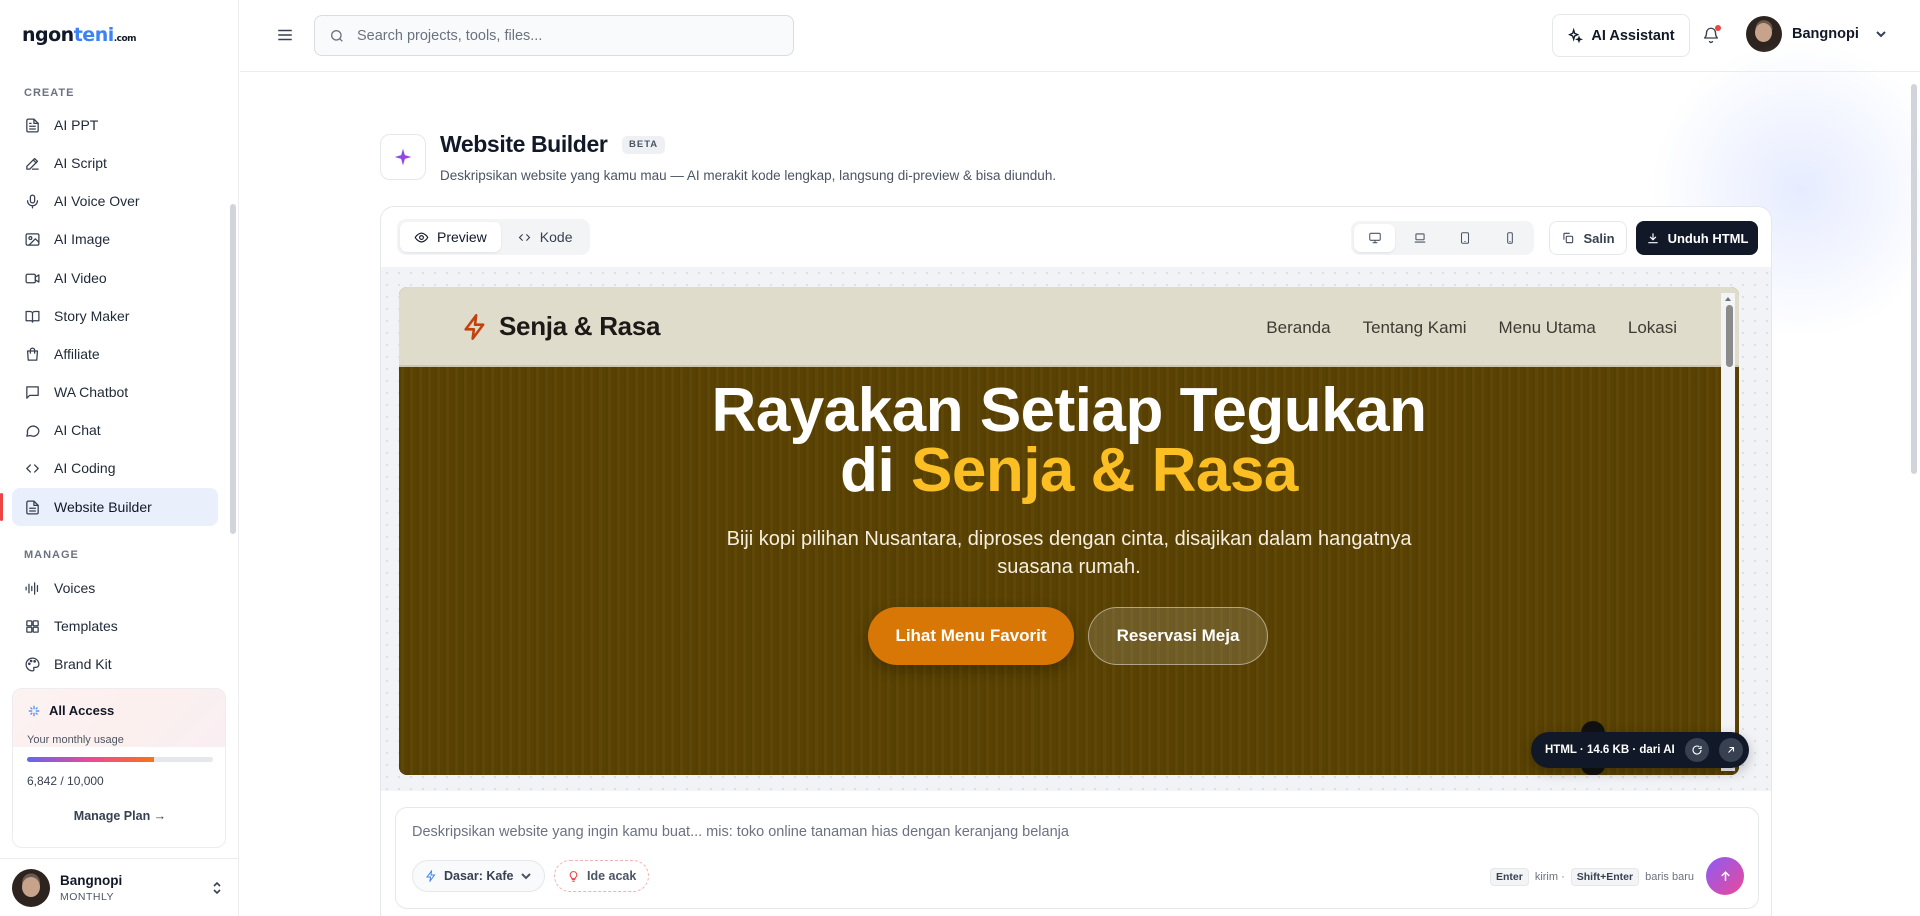 The height and width of the screenshot is (916, 1920). What do you see at coordinates (32, 316) in the screenshot?
I see `book-icon` at bounding box center [32, 316].